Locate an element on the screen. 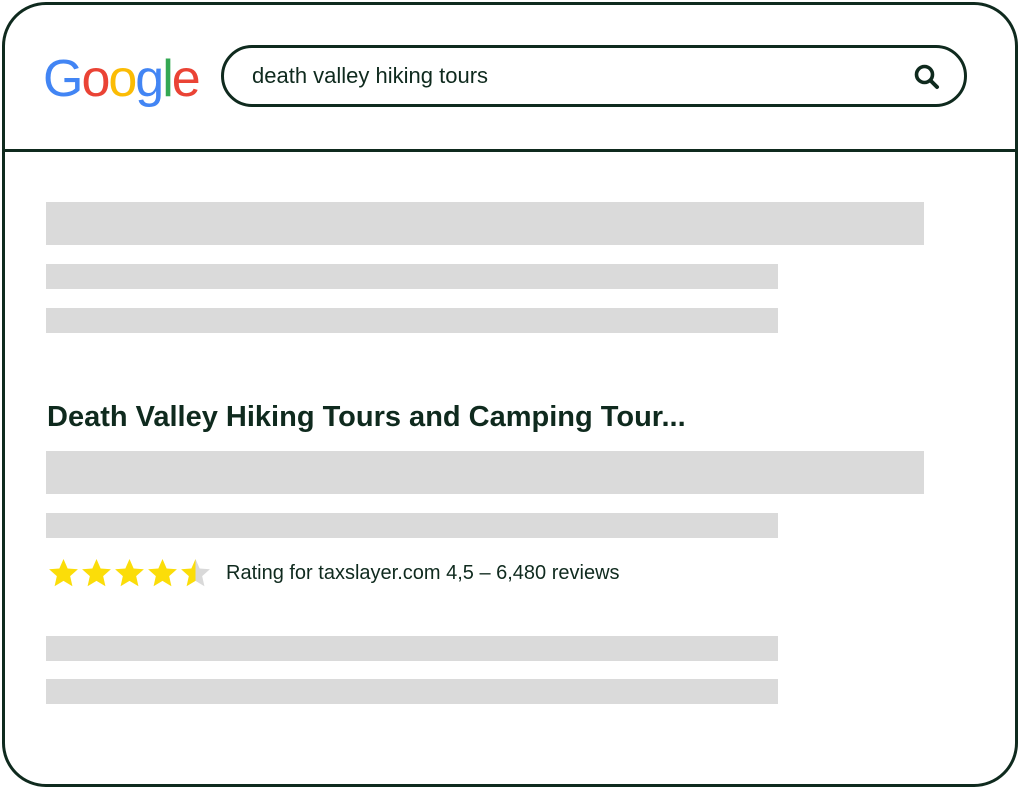 The image size is (1024, 793). logo-letter: G is located at coordinates (63, 79).